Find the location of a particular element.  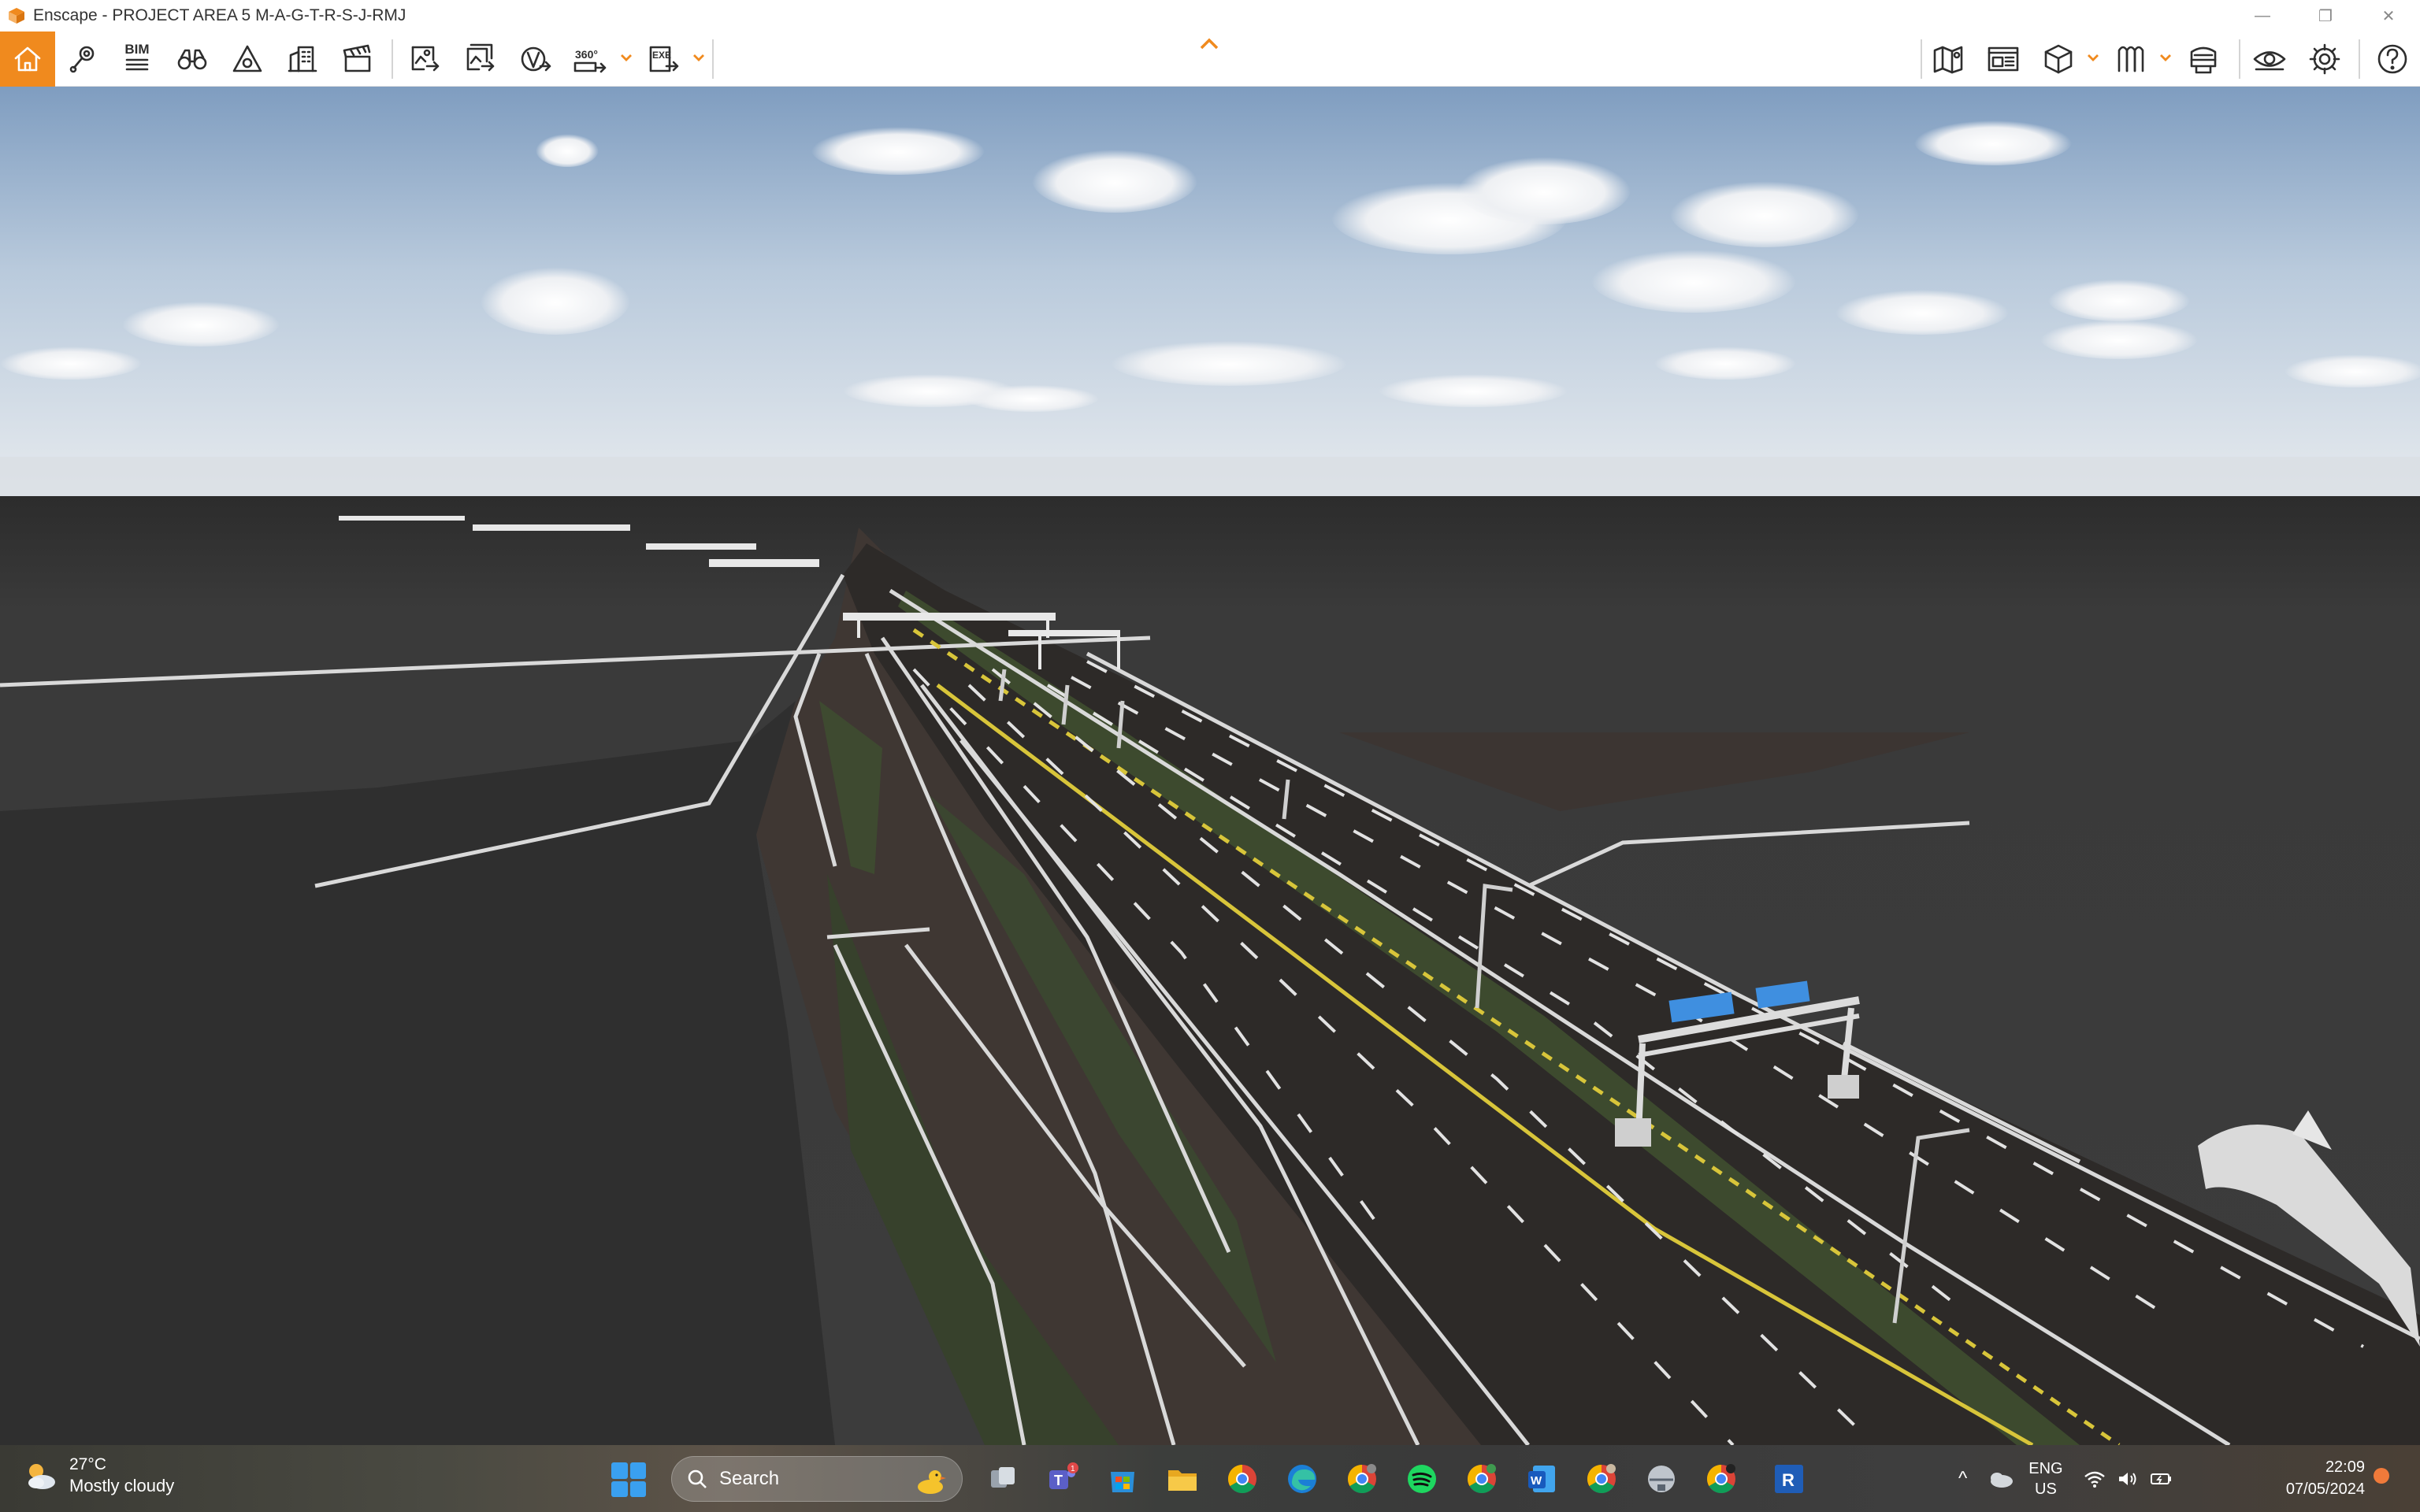

edge-icon is located at coordinates (1302, 1479).